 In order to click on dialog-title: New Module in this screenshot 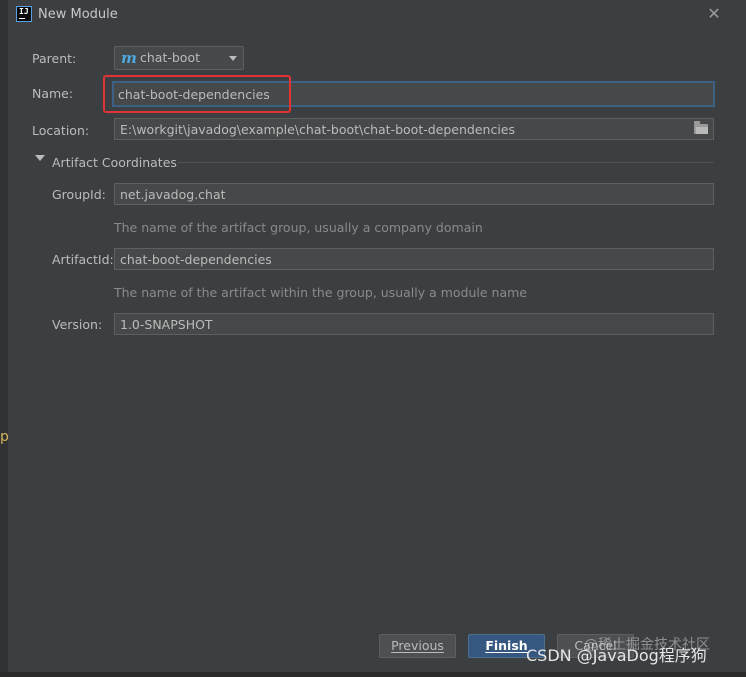, I will do `click(78, 14)`.